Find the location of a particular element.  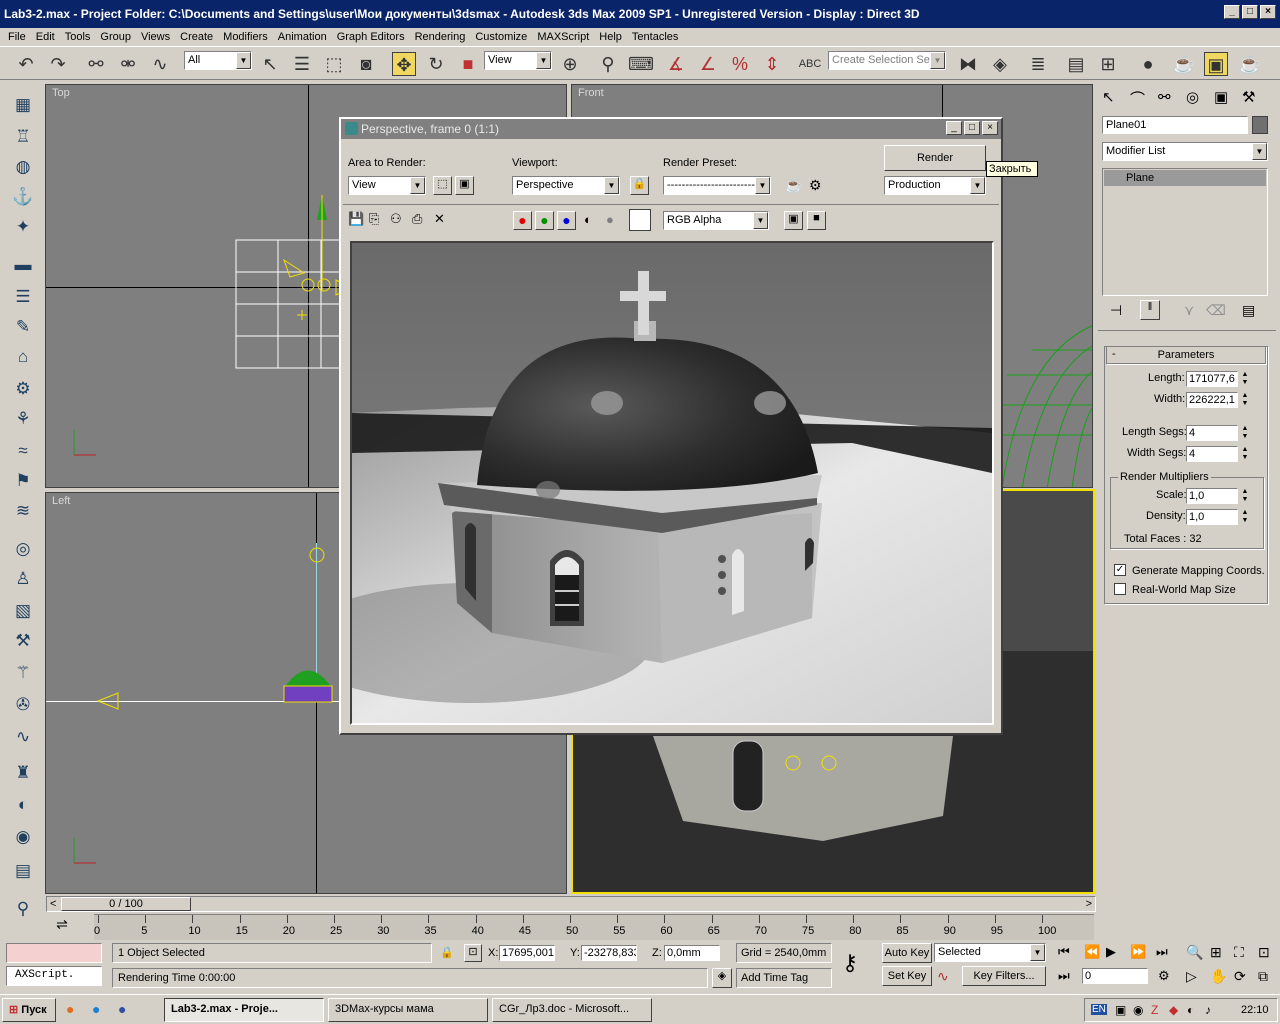

orbit-icon: ⟳ is located at coordinates (1240, 976).